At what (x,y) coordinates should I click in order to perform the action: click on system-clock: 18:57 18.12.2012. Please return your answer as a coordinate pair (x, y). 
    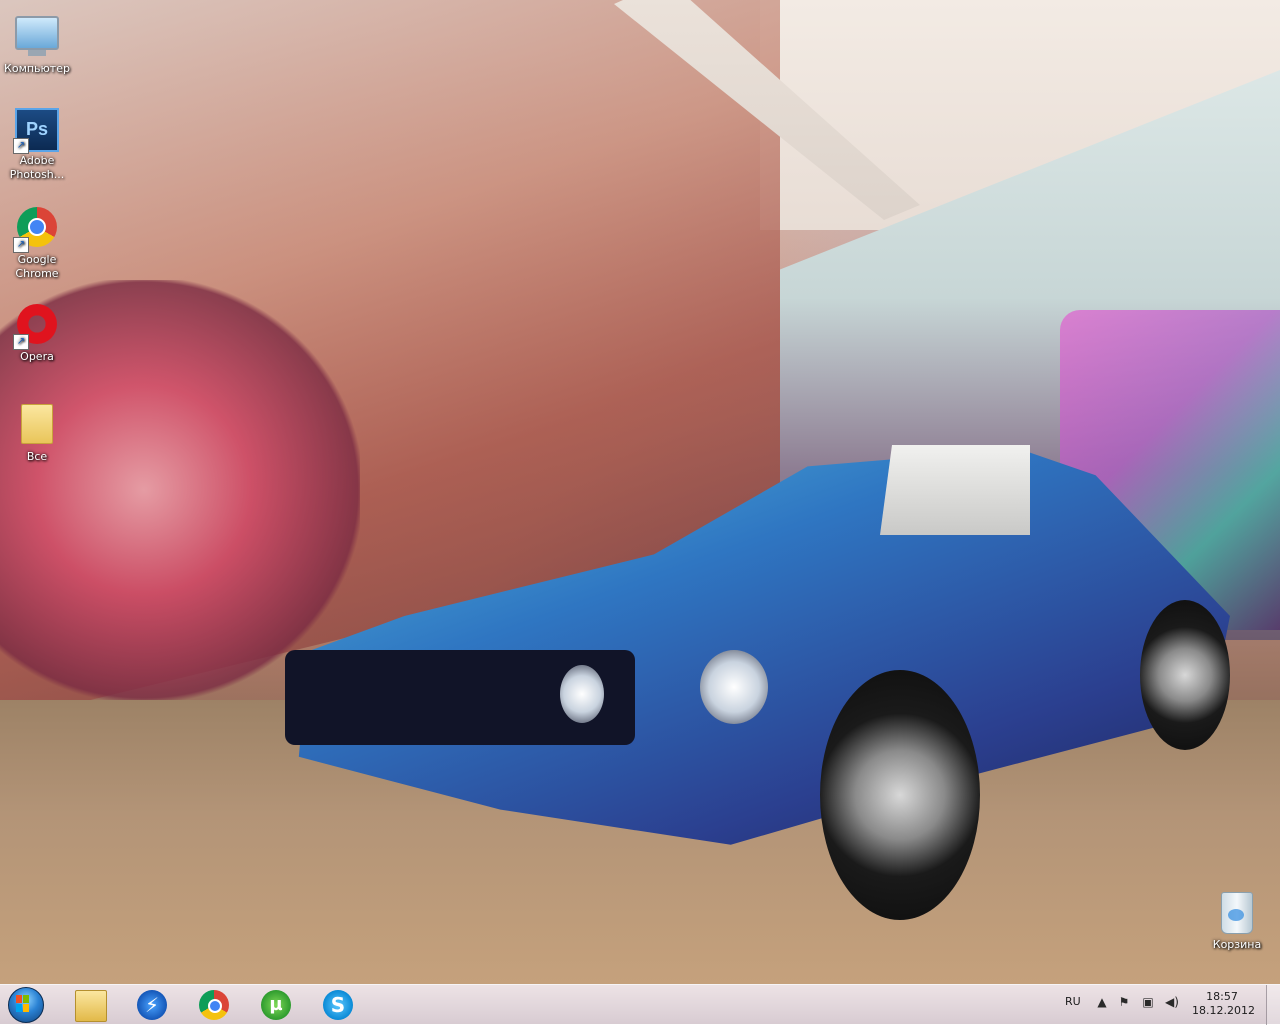
    Looking at the image, I should click on (1223, 1004).